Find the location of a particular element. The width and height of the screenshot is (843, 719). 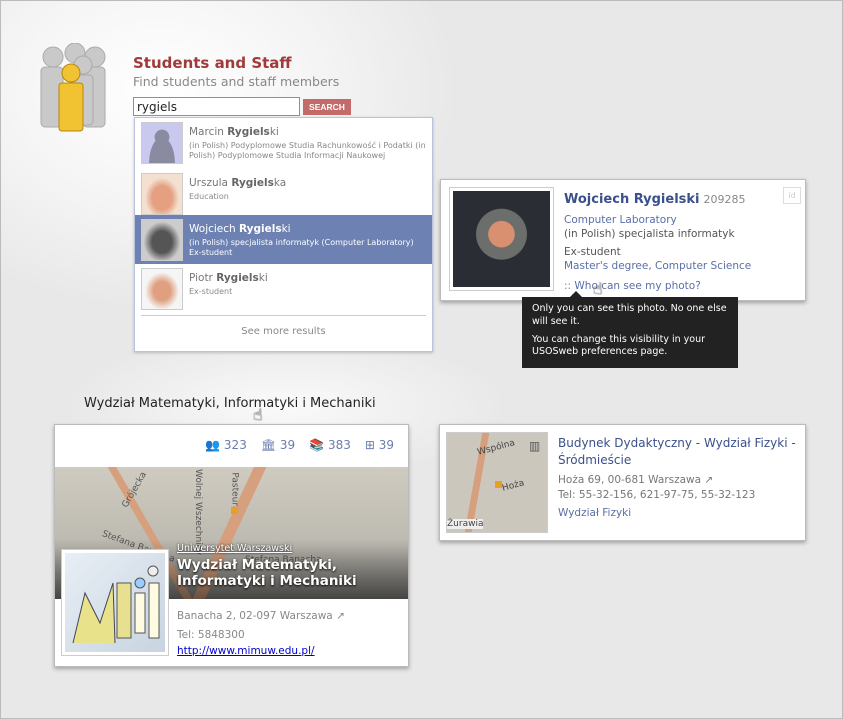

person-photo is located at coordinates (501, 239).